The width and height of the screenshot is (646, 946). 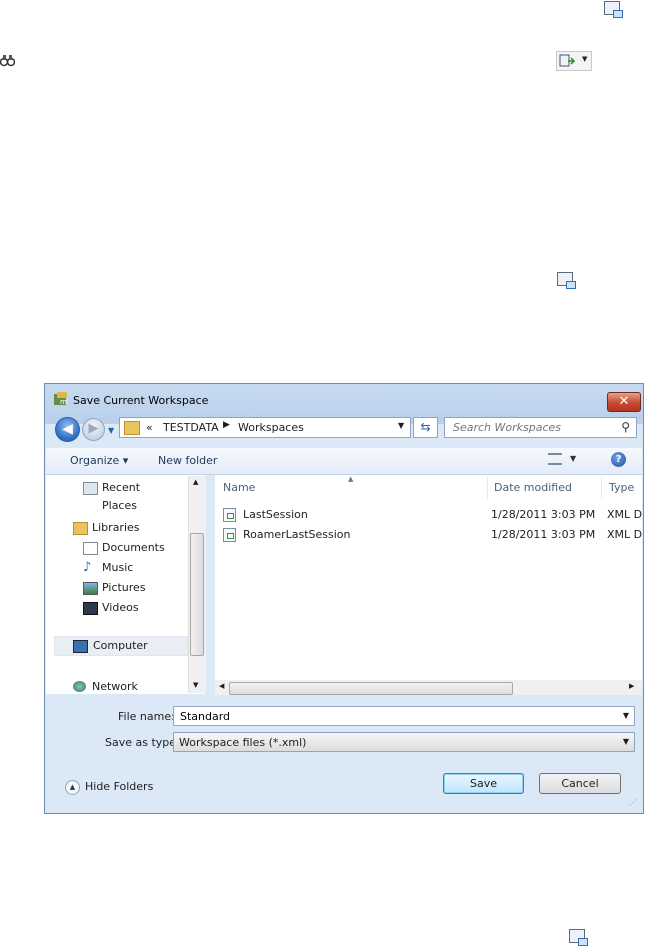 I want to click on binoculars-icon, so click(x=8, y=60).